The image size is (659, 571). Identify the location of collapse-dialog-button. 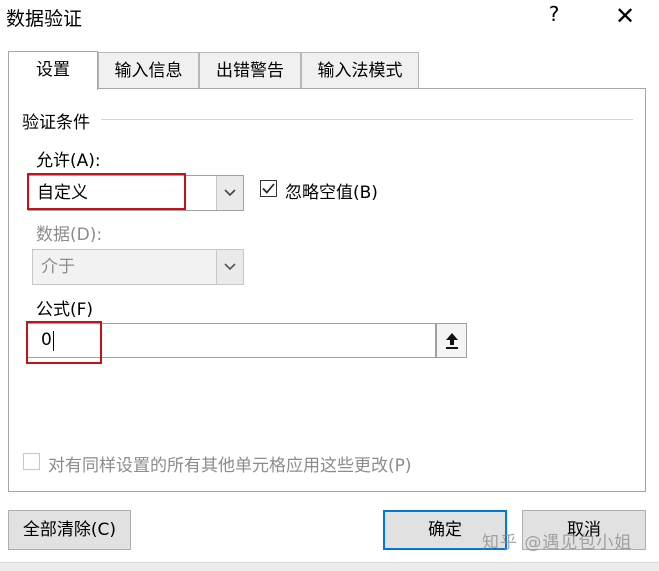
(451, 340).